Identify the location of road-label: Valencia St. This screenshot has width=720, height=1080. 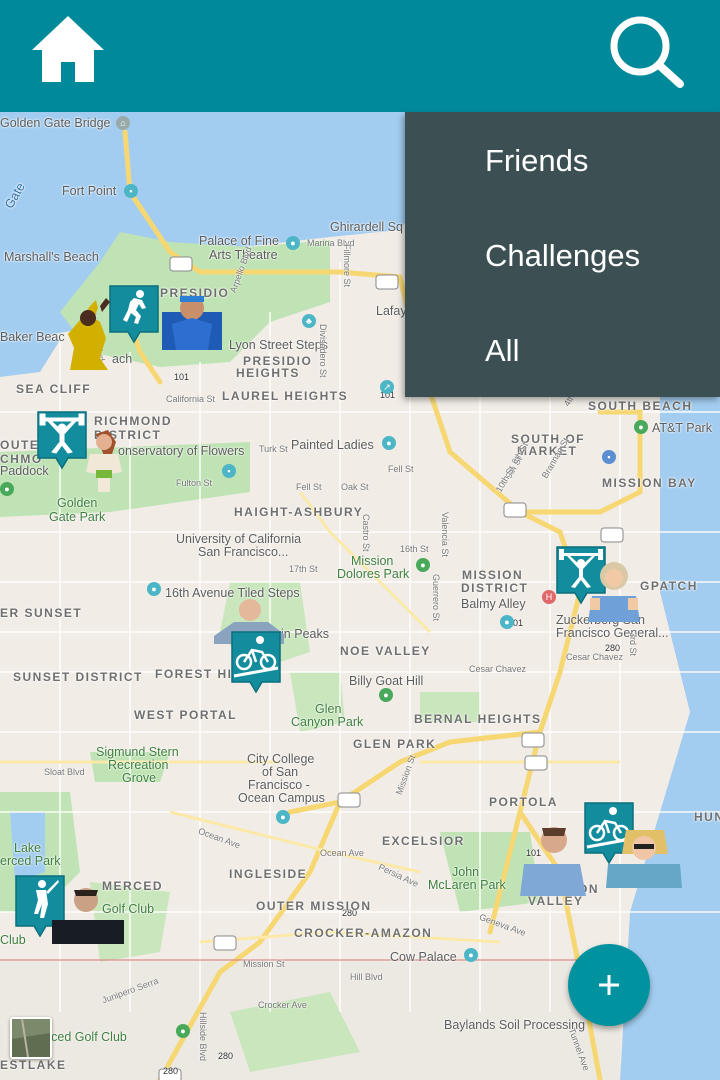
(445, 534).